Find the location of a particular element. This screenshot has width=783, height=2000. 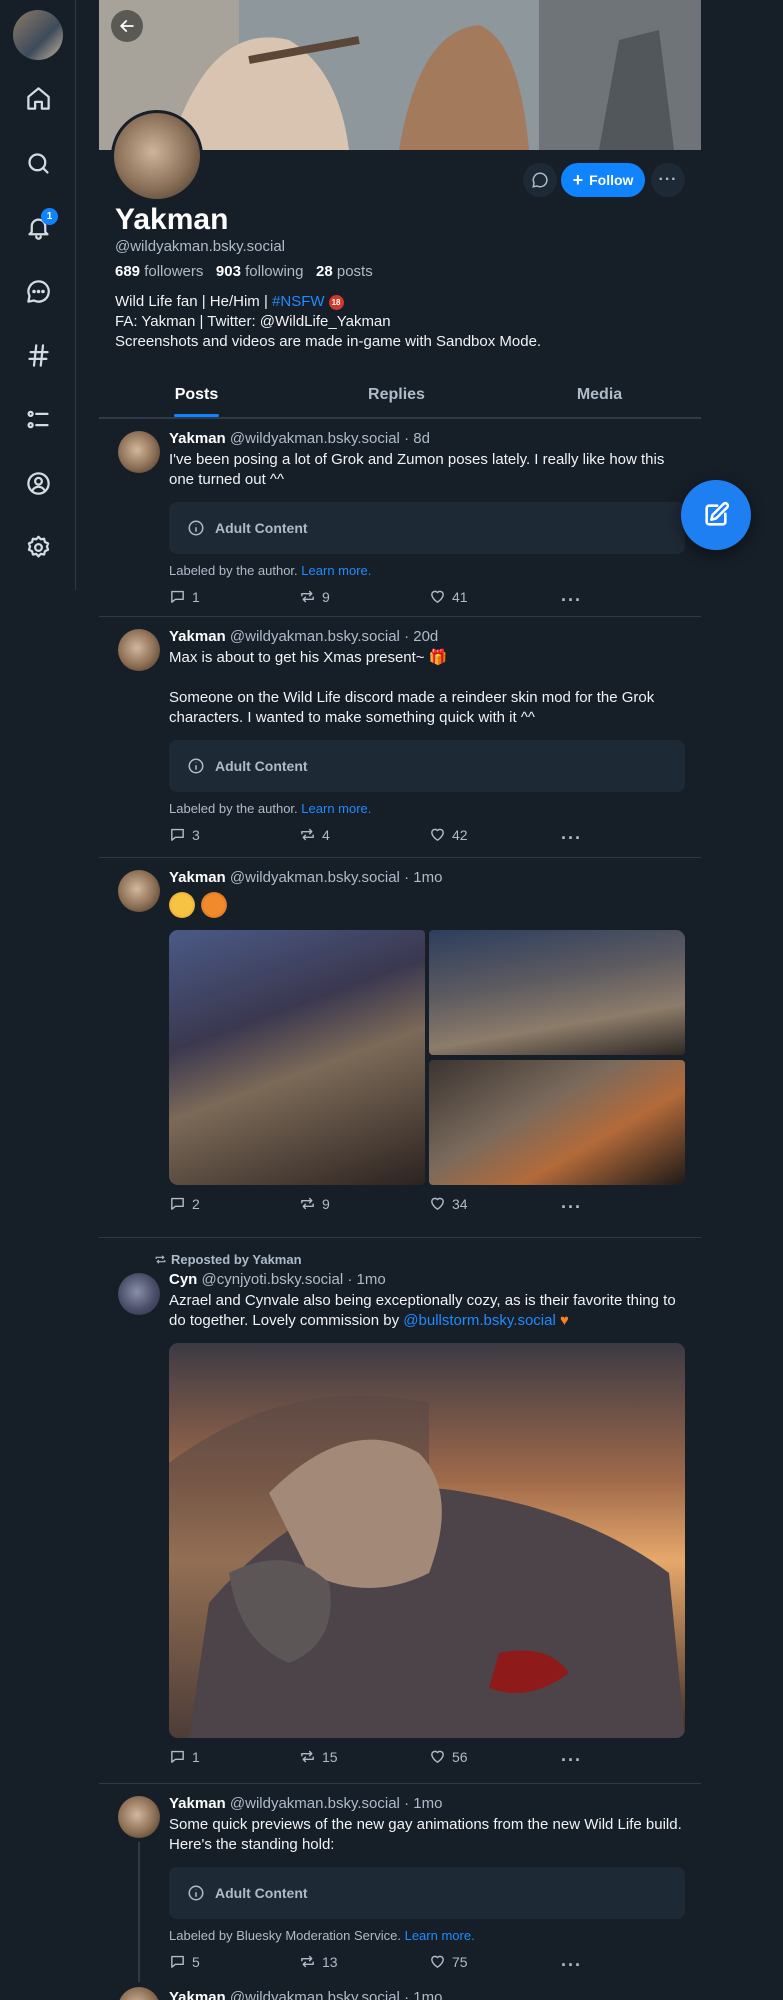

post-image is located at coordinates (427, 1540).